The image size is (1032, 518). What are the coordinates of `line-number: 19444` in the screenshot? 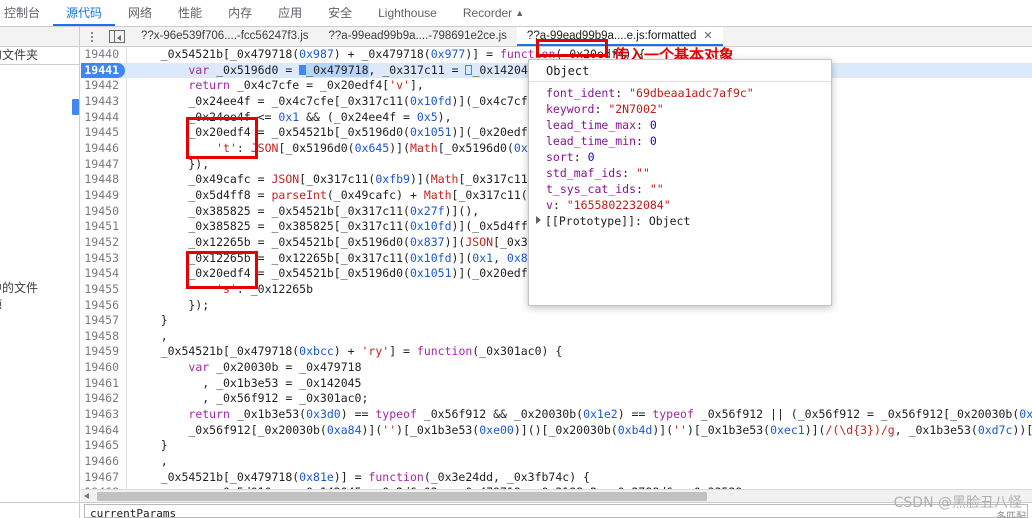 It's located at (100, 118).